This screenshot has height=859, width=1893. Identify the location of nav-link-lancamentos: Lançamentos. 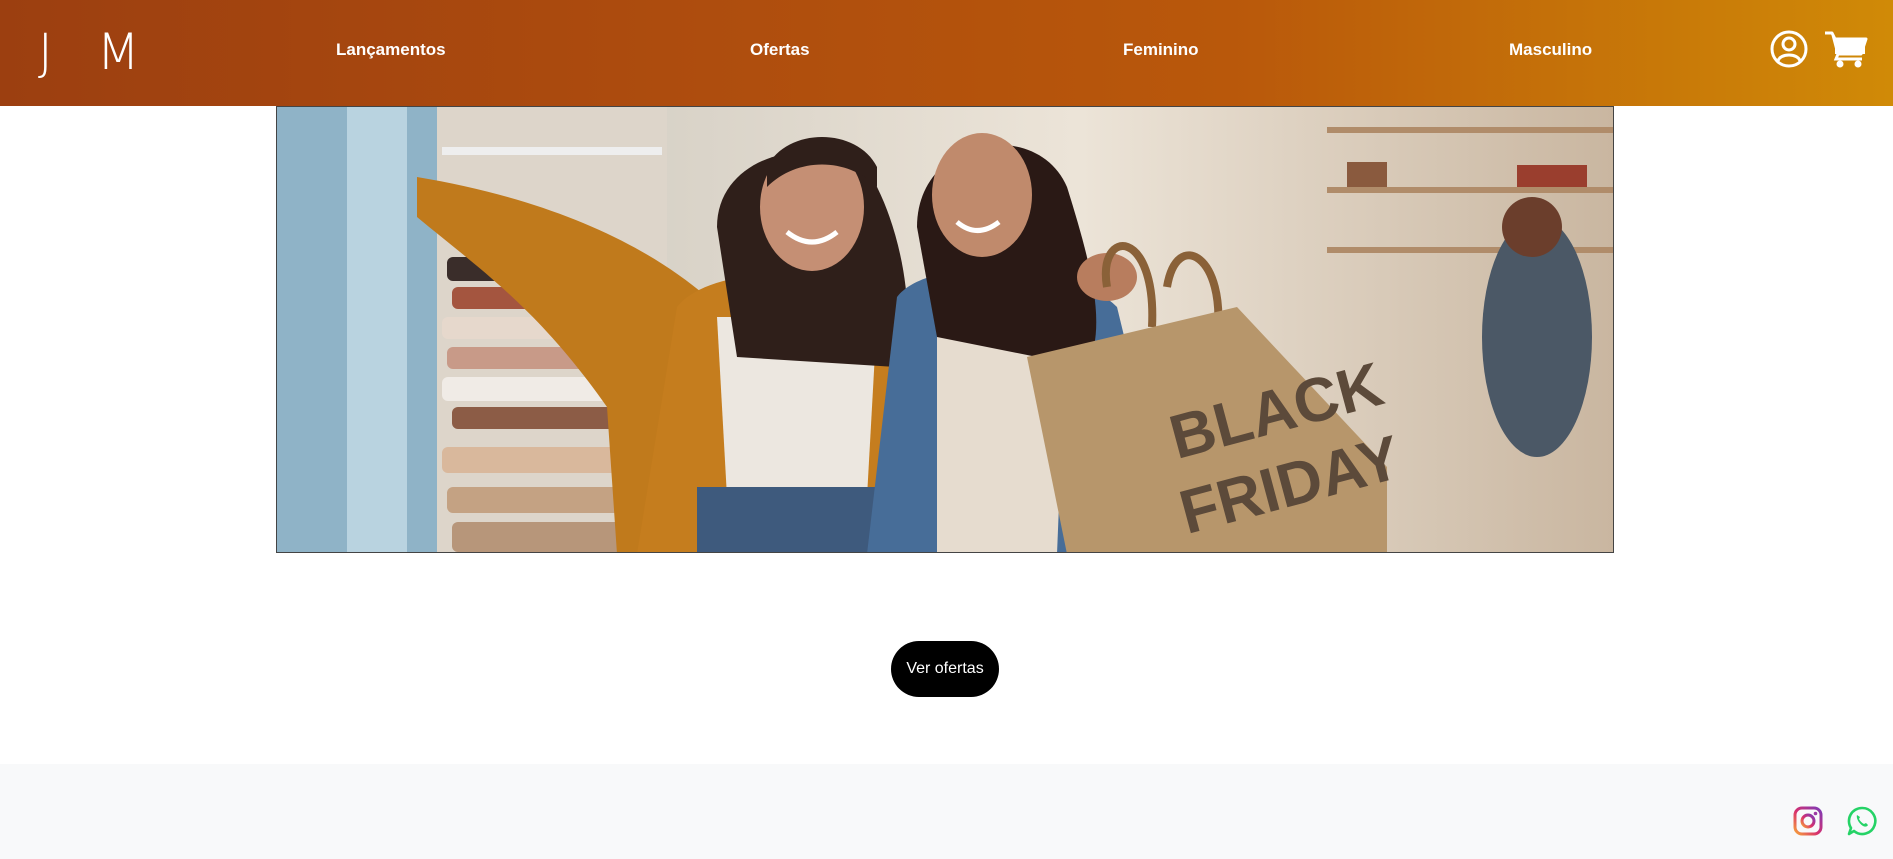
(391, 50).